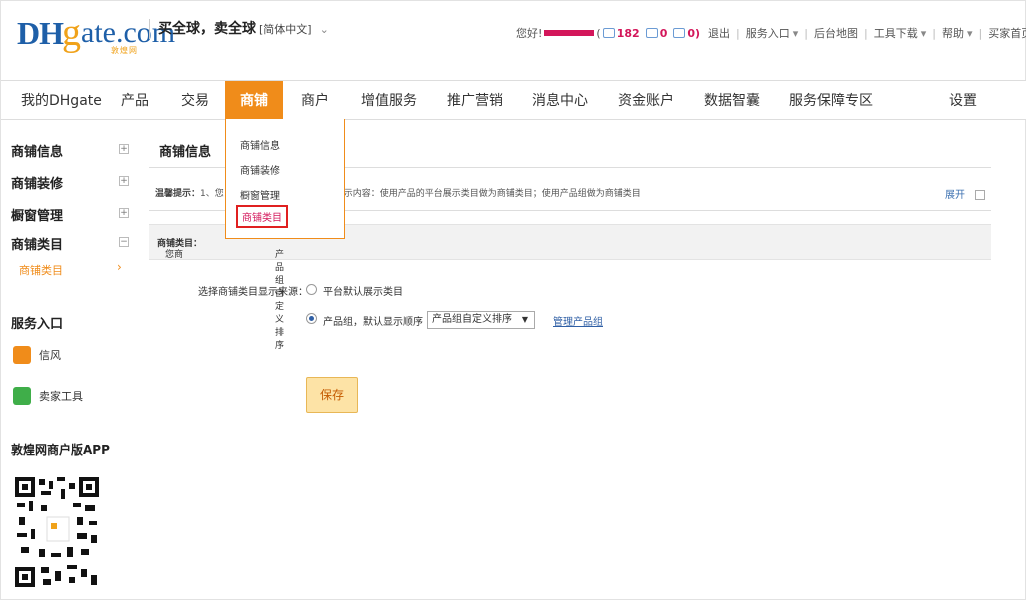 Image resolution: width=1026 pixels, height=600 pixels. I want to click on nav-settings: 设置, so click(963, 101).